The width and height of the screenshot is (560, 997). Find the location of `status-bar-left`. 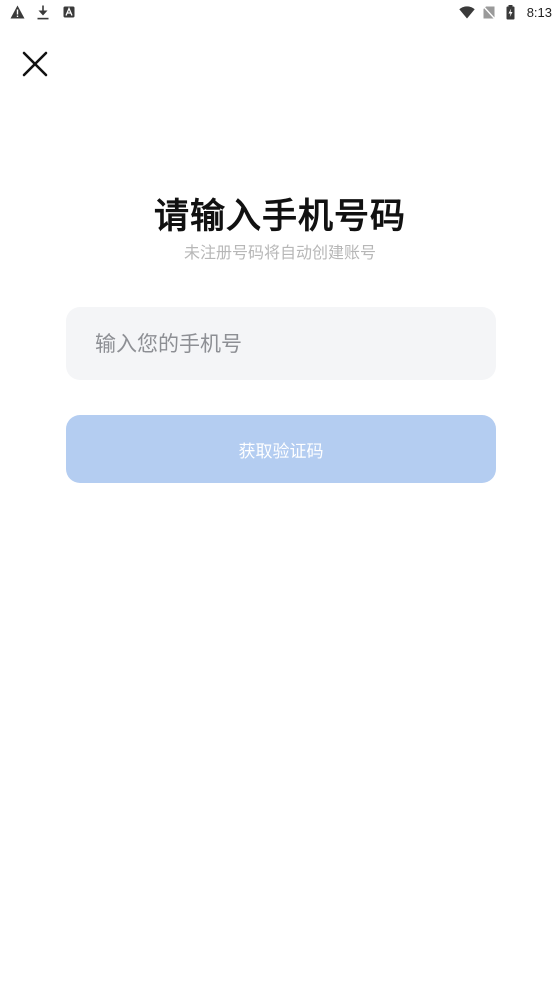

status-bar-left is located at coordinates (43, 12).